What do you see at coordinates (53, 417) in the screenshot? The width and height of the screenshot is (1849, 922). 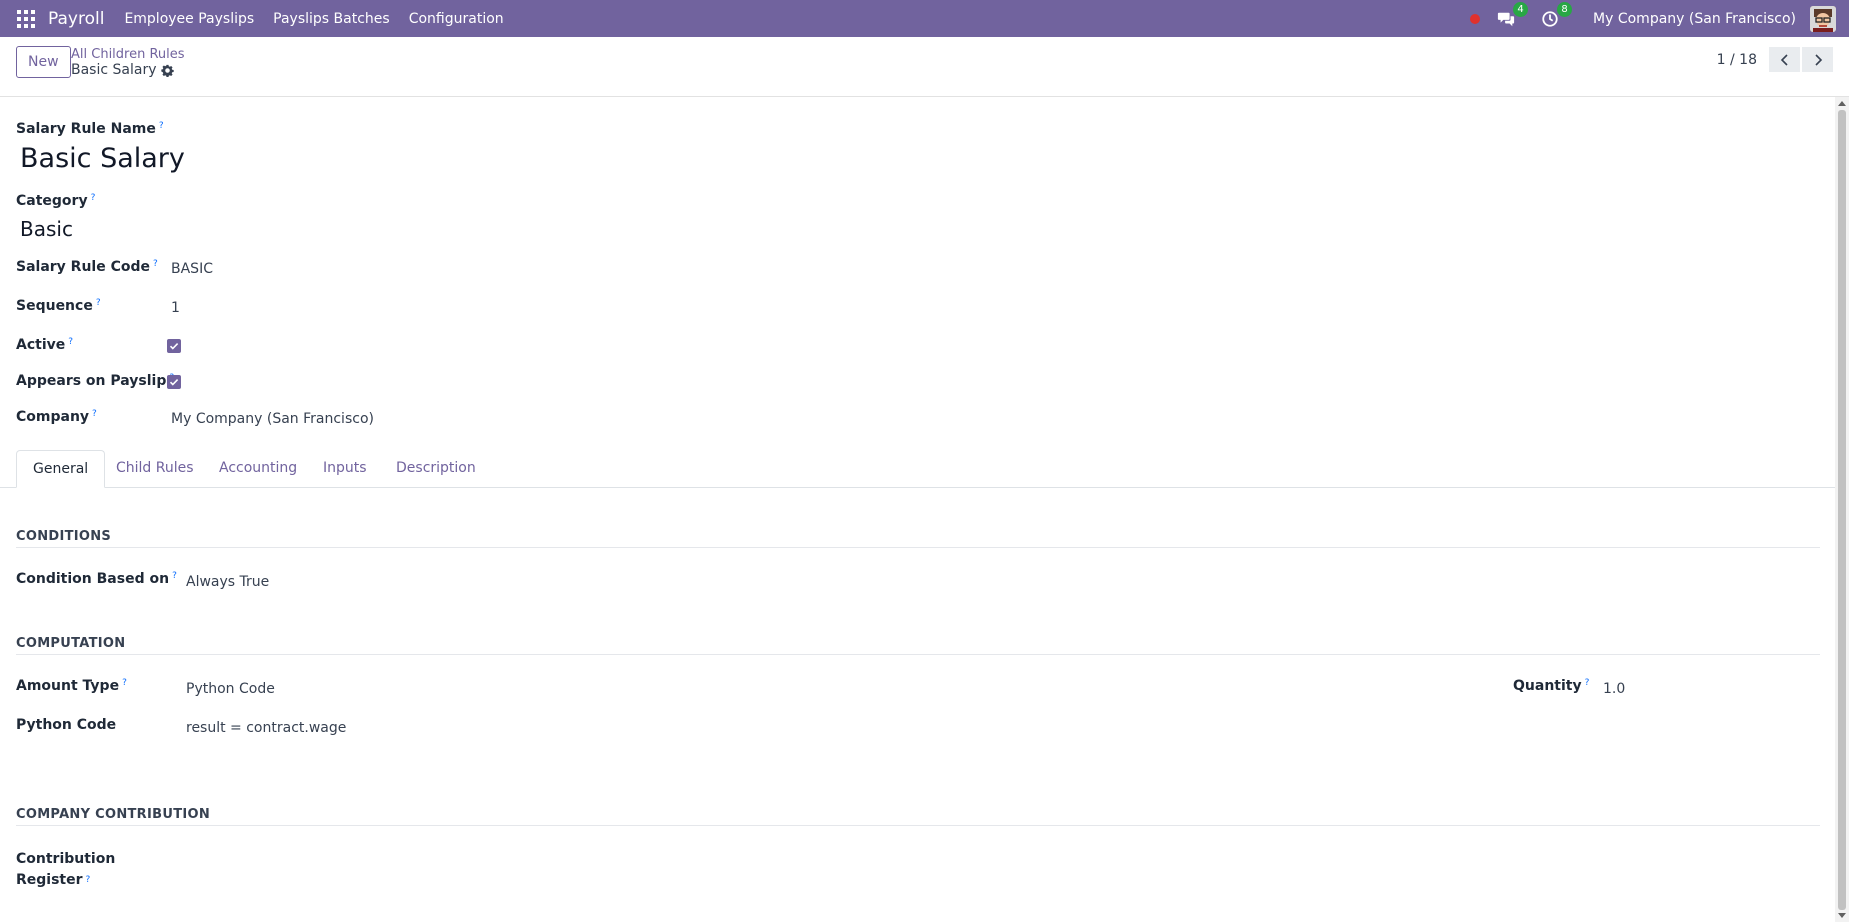 I see `company-label-text: Company` at bounding box center [53, 417].